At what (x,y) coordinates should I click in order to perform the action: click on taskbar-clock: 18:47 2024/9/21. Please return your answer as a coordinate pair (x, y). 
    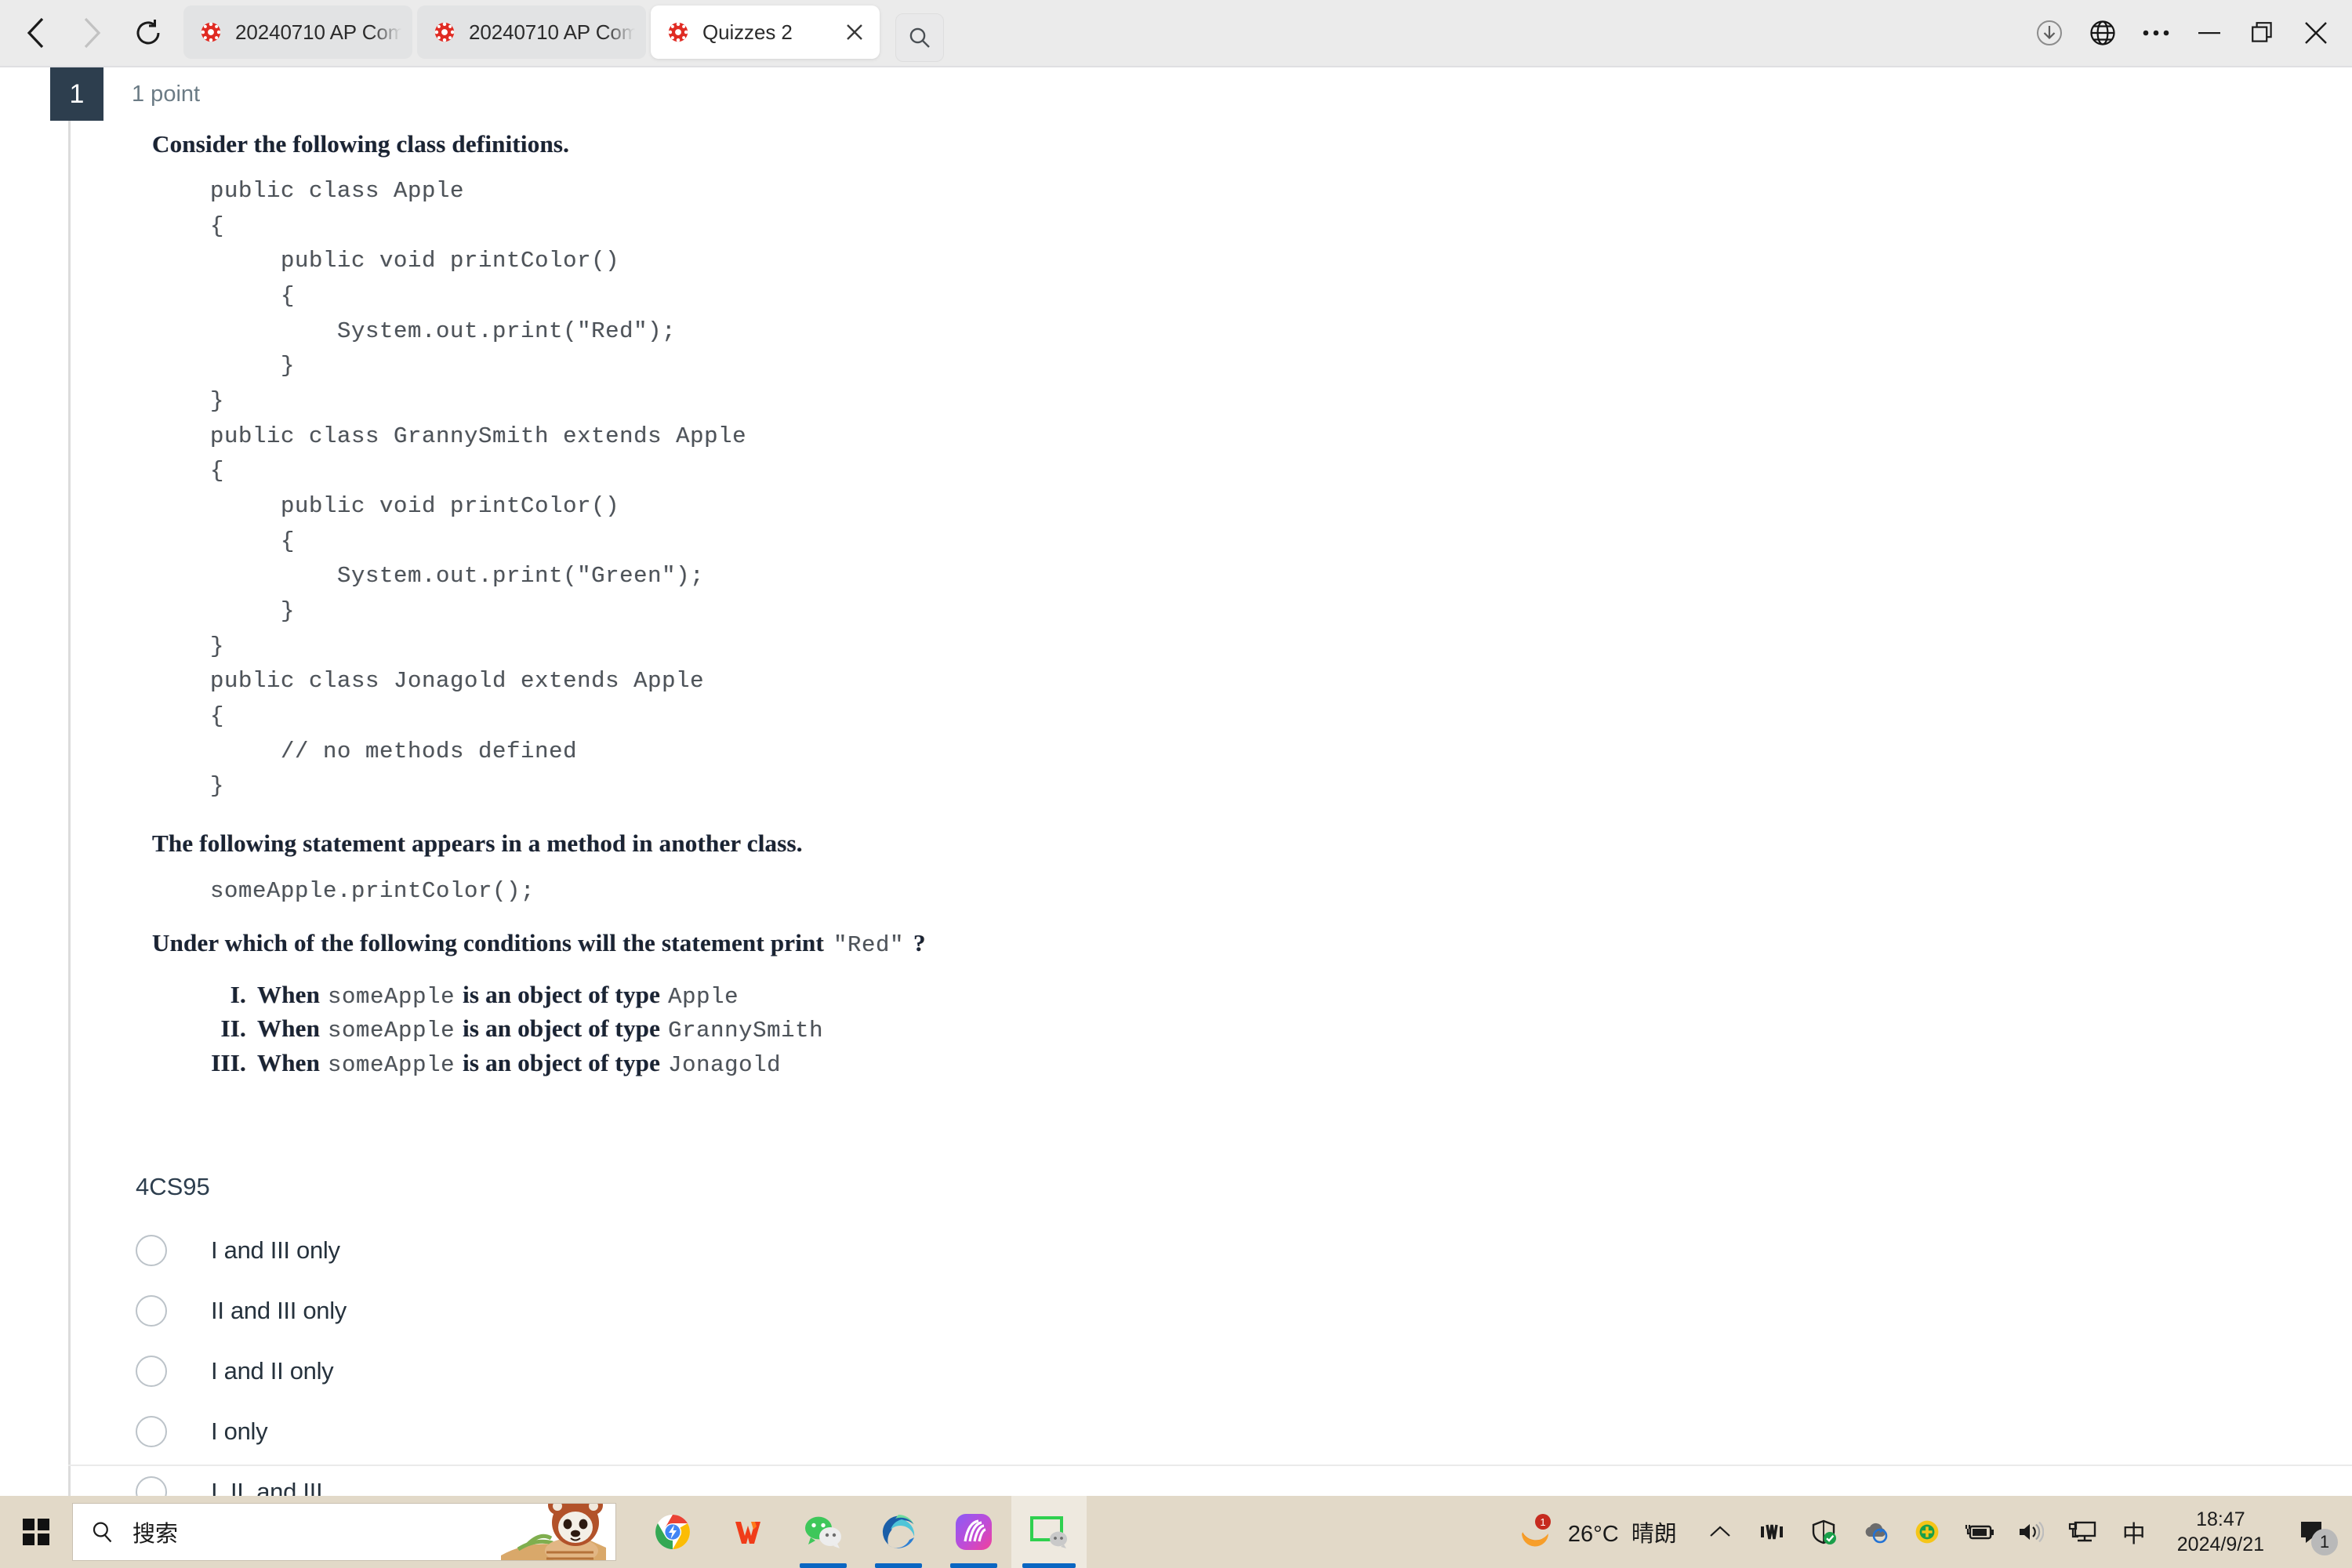
    Looking at the image, I should click on (2220, 1532).